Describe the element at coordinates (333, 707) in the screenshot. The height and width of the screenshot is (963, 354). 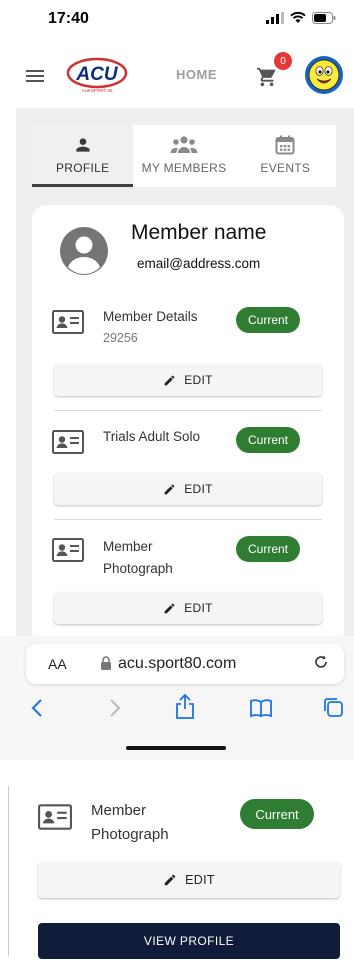
I see `tabs-icon` at that location.